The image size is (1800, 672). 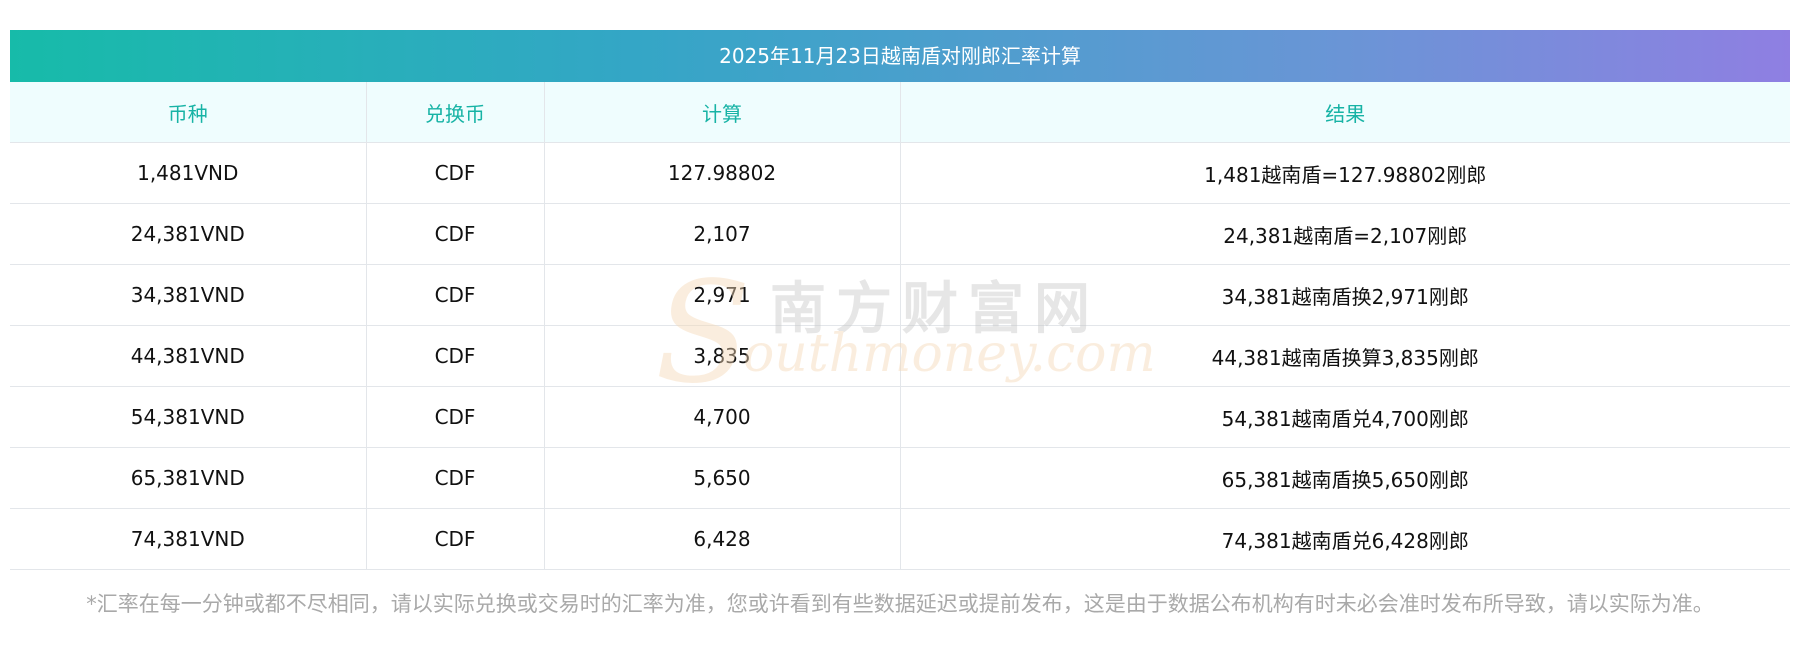 I want to click on column-header-target-currency: 兑换币, so click(x=454, y=112).